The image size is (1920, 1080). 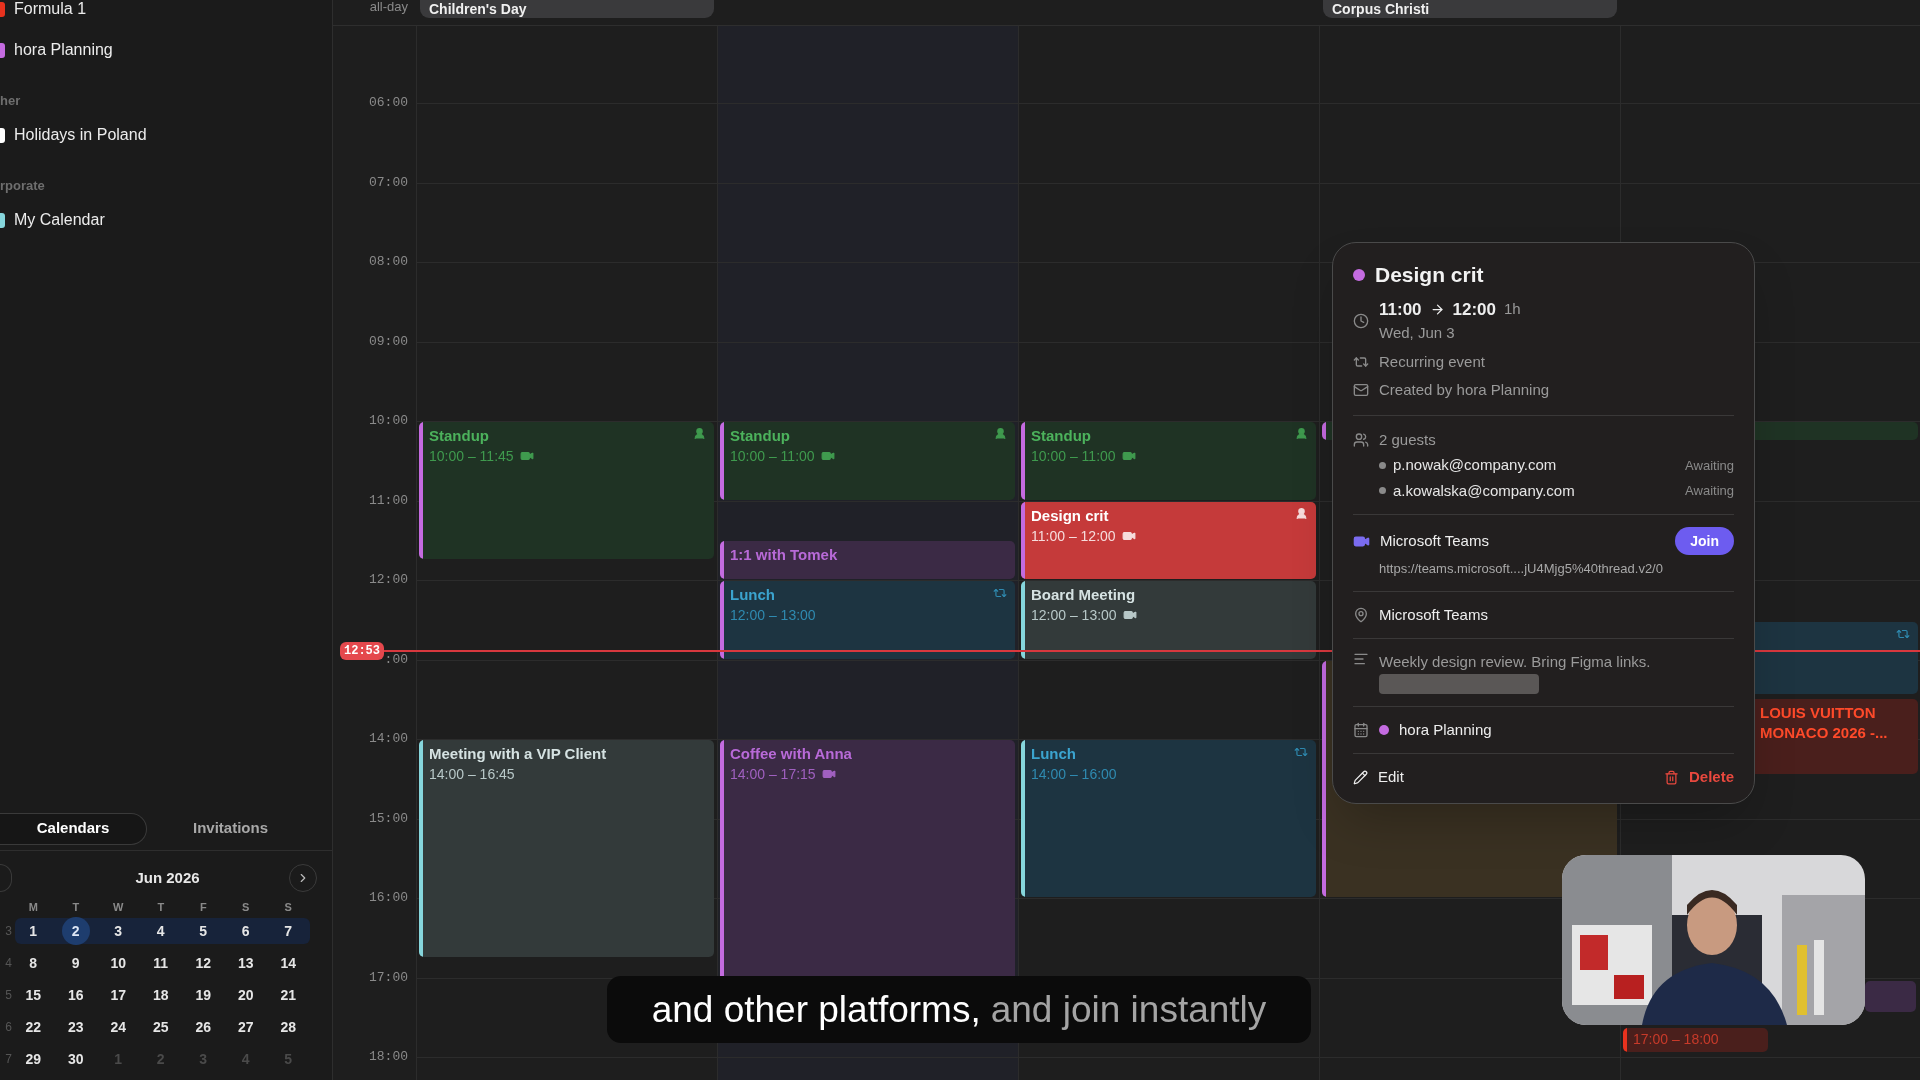 What do you see at coordinates (1432, 361) in the screenshot?
I see `recurrence-text: Recurring event` at bounding box center [1432, 361].